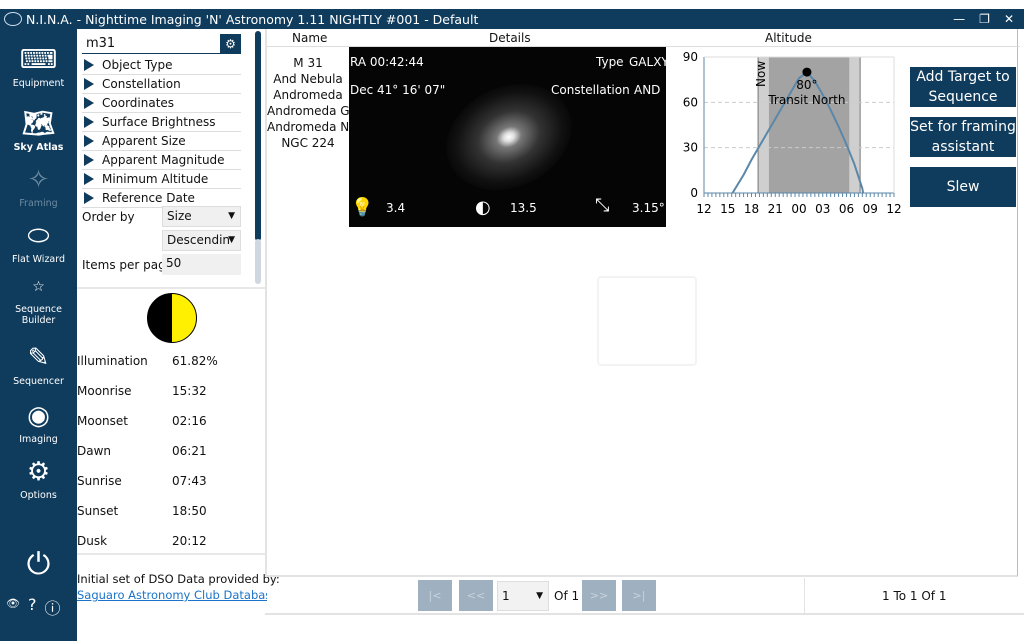 The width and height of the screenshot is (1024, 641). I want to click on surface-brightness-icon: ◐, so click(483, 207).